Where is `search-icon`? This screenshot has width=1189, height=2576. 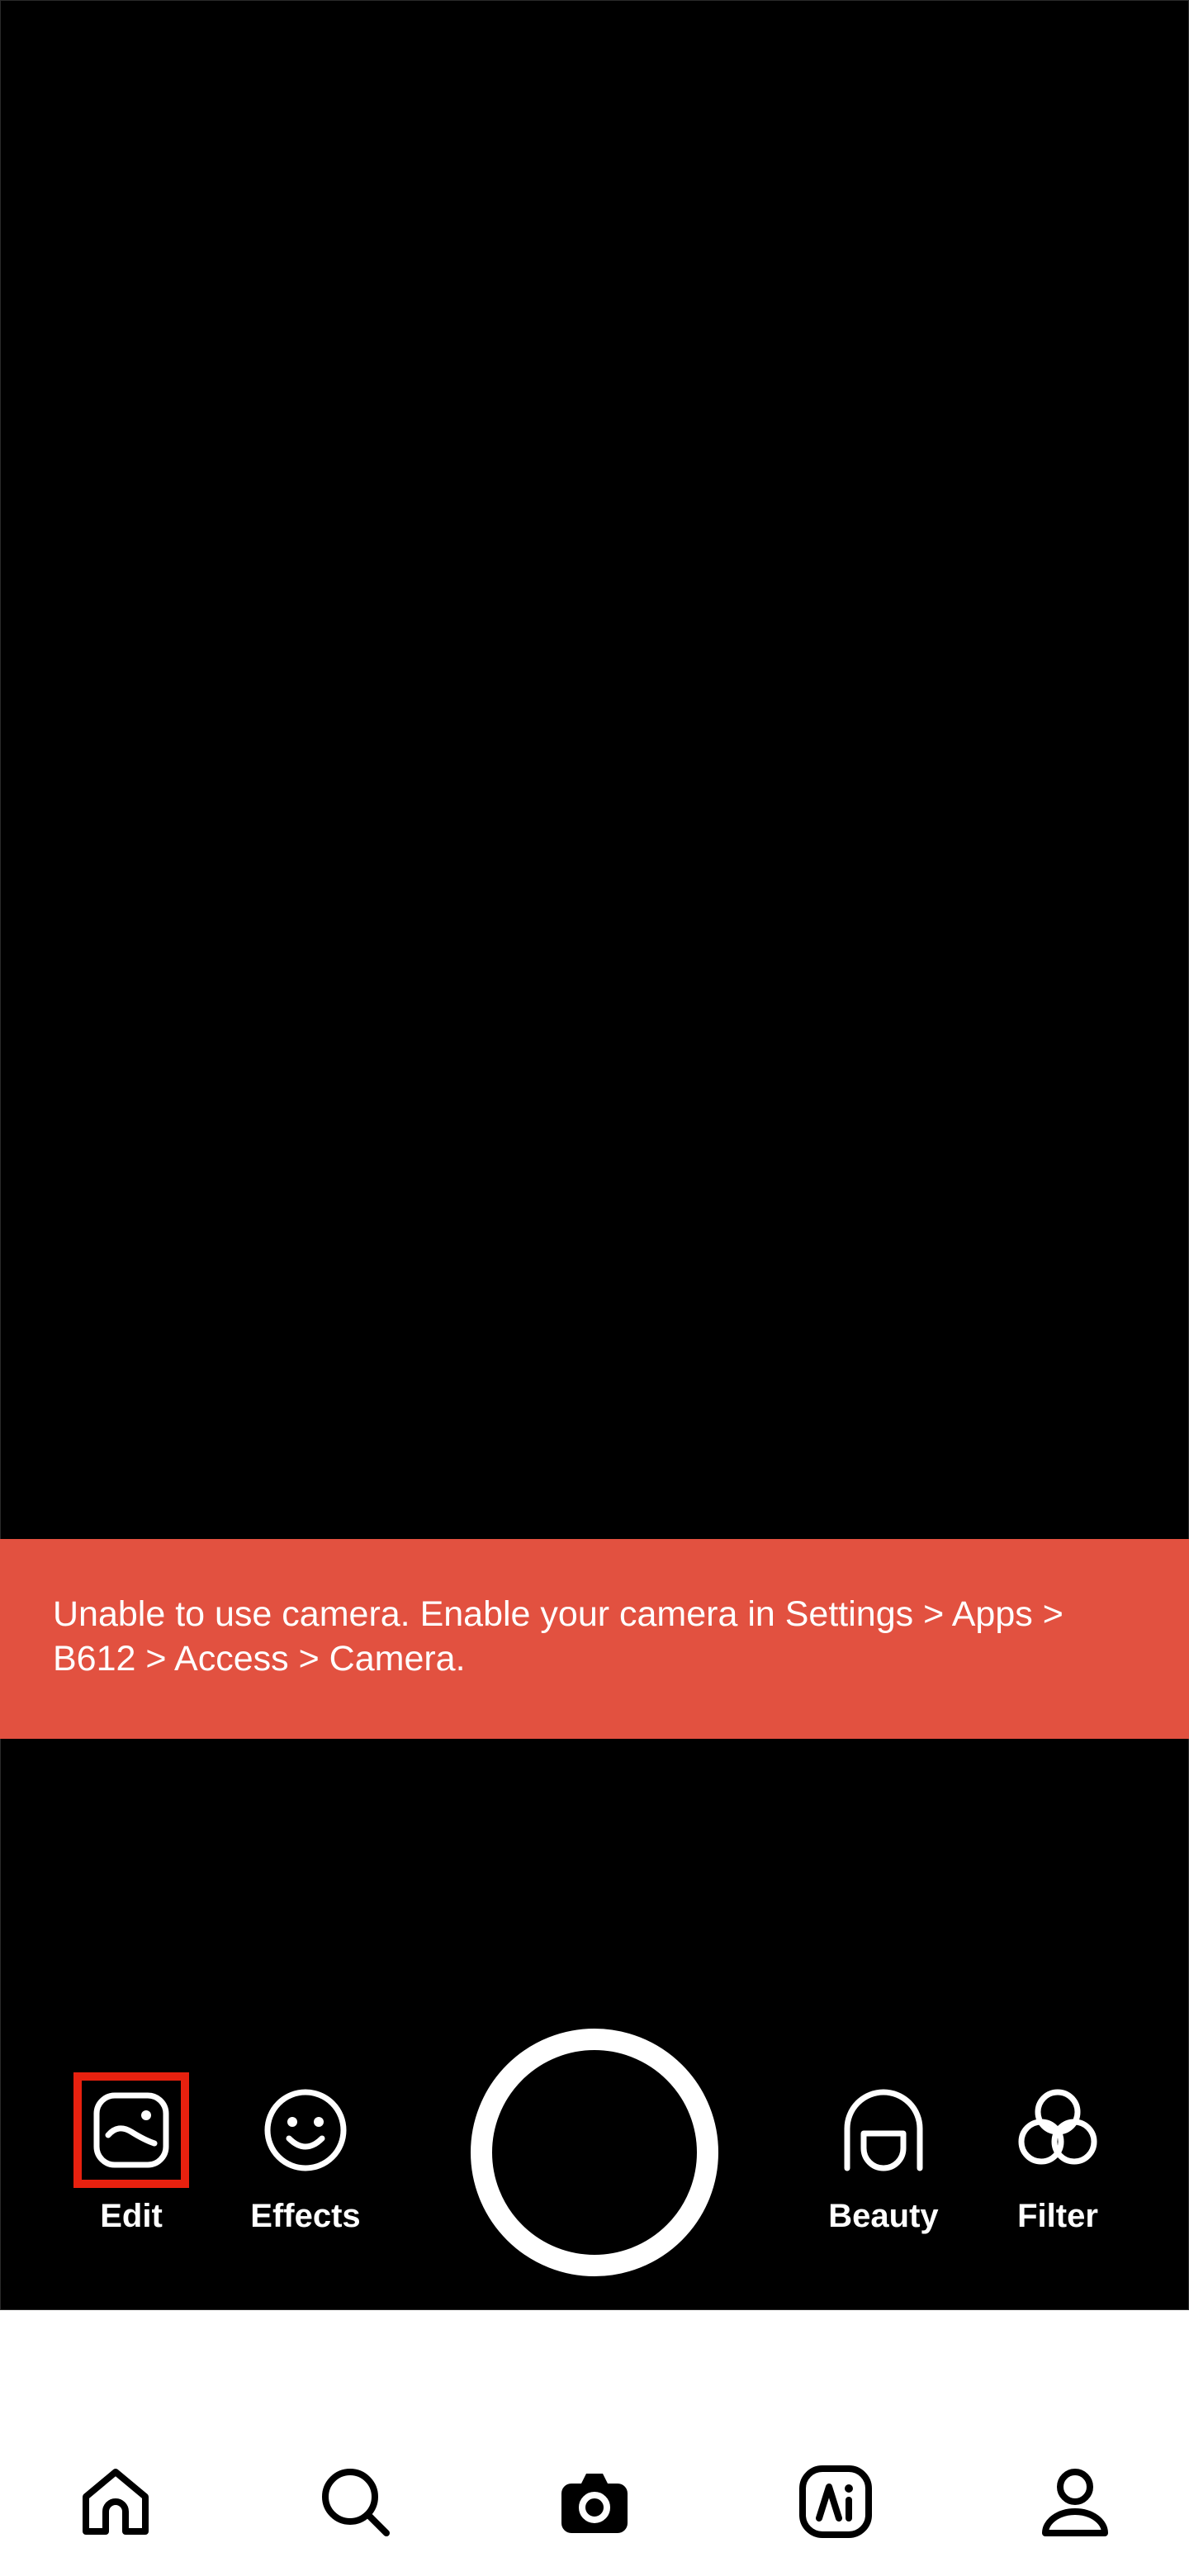
search-icon is located at coordinates (356, 2502).